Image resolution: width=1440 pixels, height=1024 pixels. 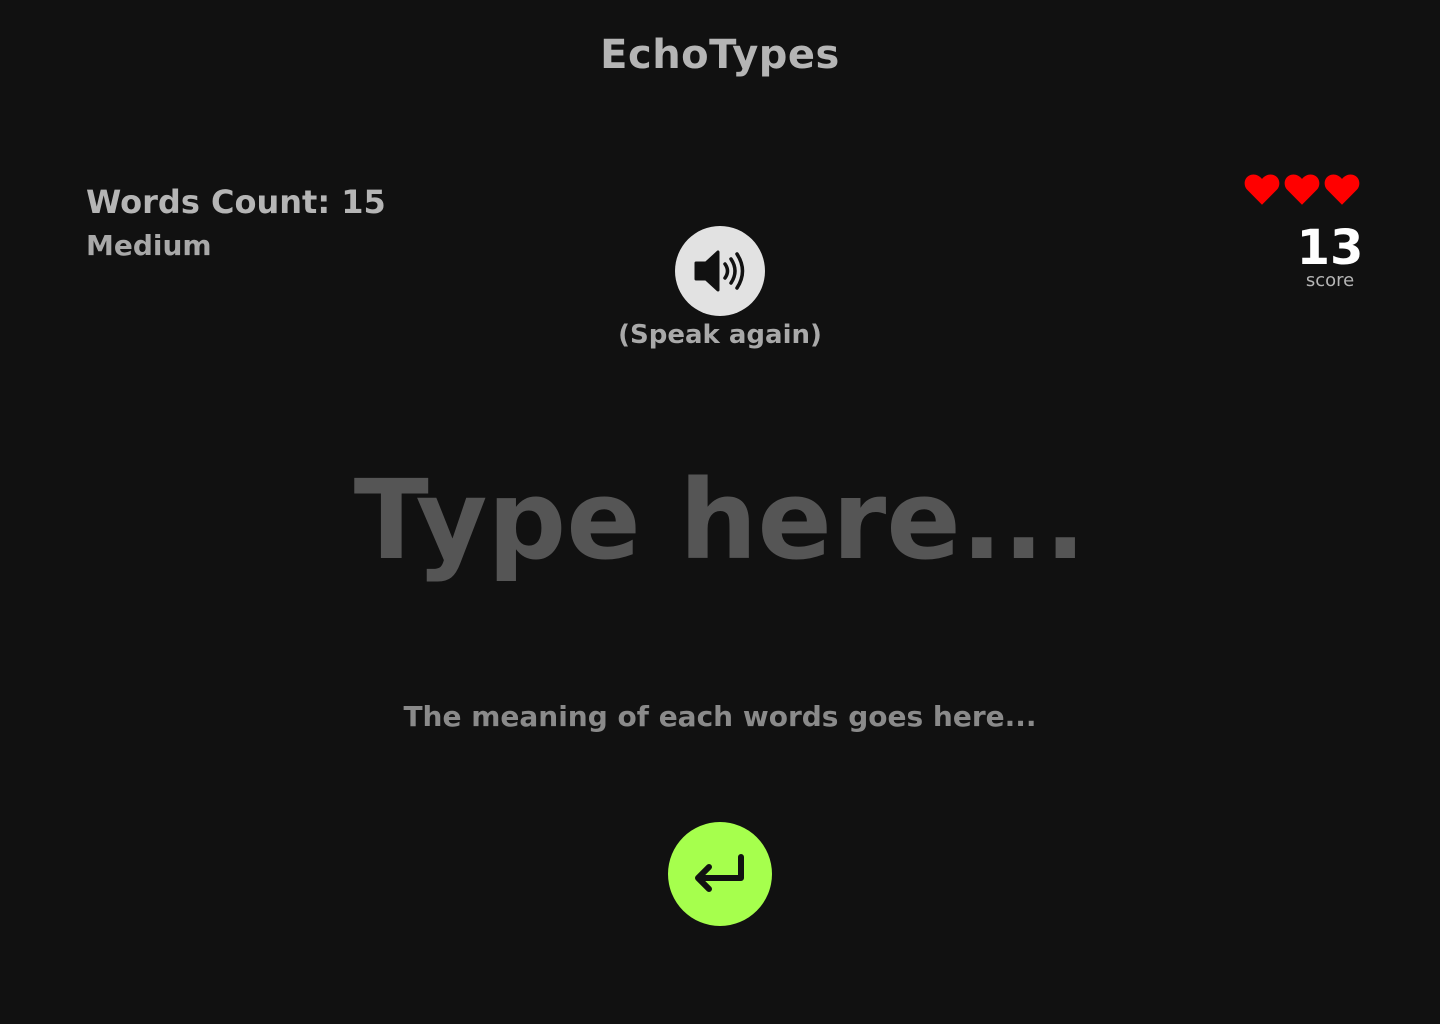 What do you see at coordinates (1330, 248) in the screenshot?
I see `score-value: 13` at bounding box center [1330, 248].